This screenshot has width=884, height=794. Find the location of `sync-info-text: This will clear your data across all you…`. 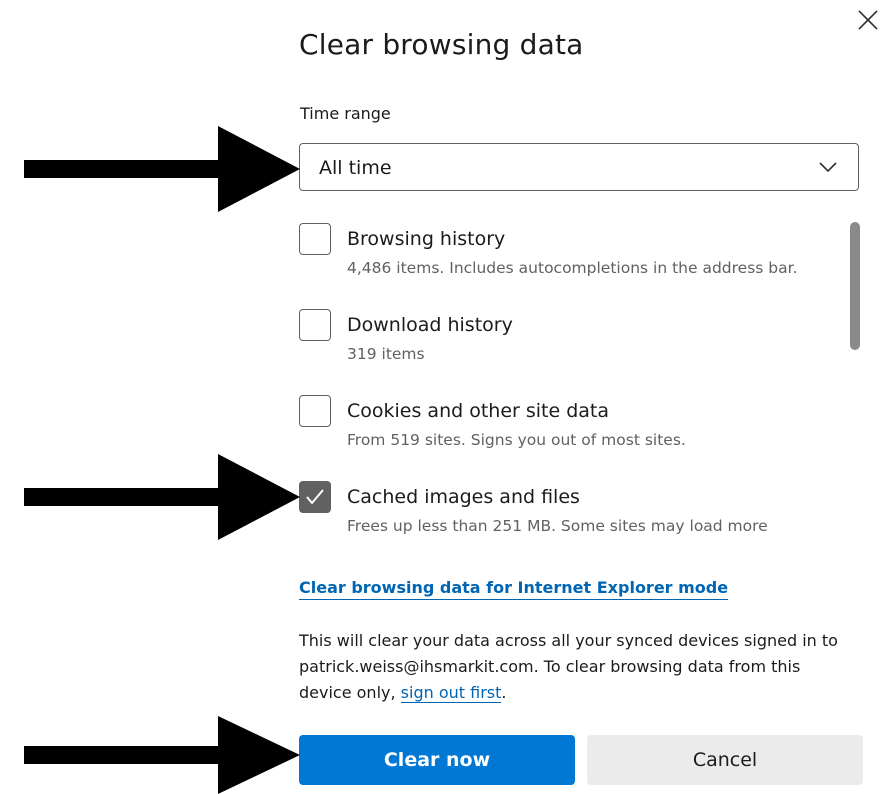

sync-info-text: This will clear your data across all you… is located at coordinates (581, 667).